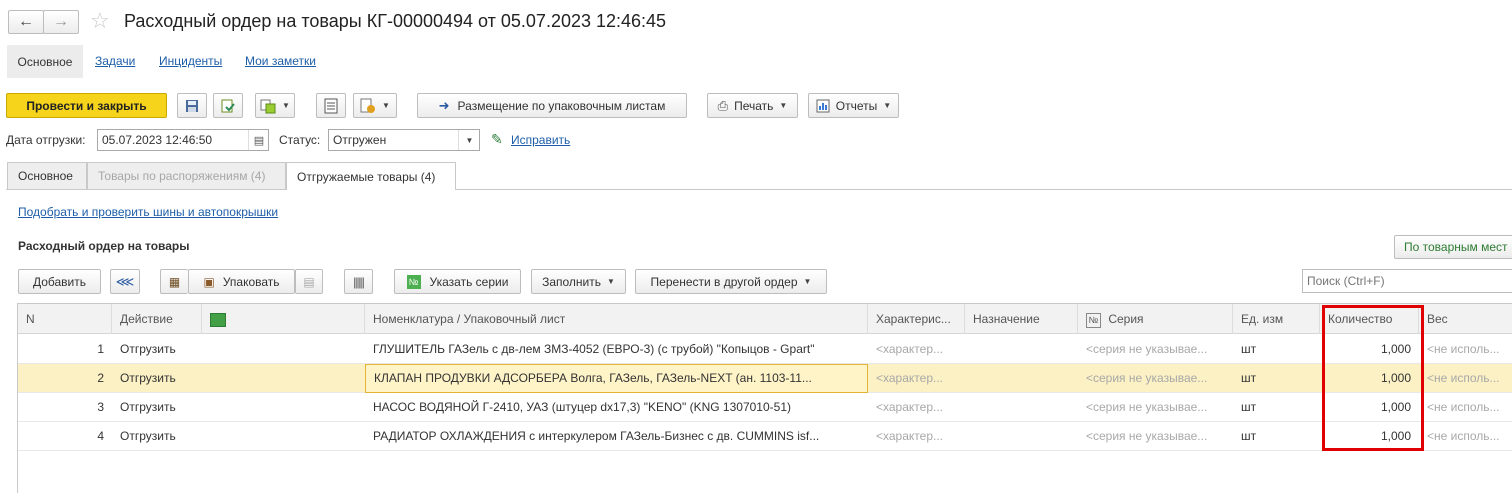 The height and width of the screenshot is (493, 1512). I want to click on tab-shipped-goods: Отгружаемые товары (4), so click(371, 176).